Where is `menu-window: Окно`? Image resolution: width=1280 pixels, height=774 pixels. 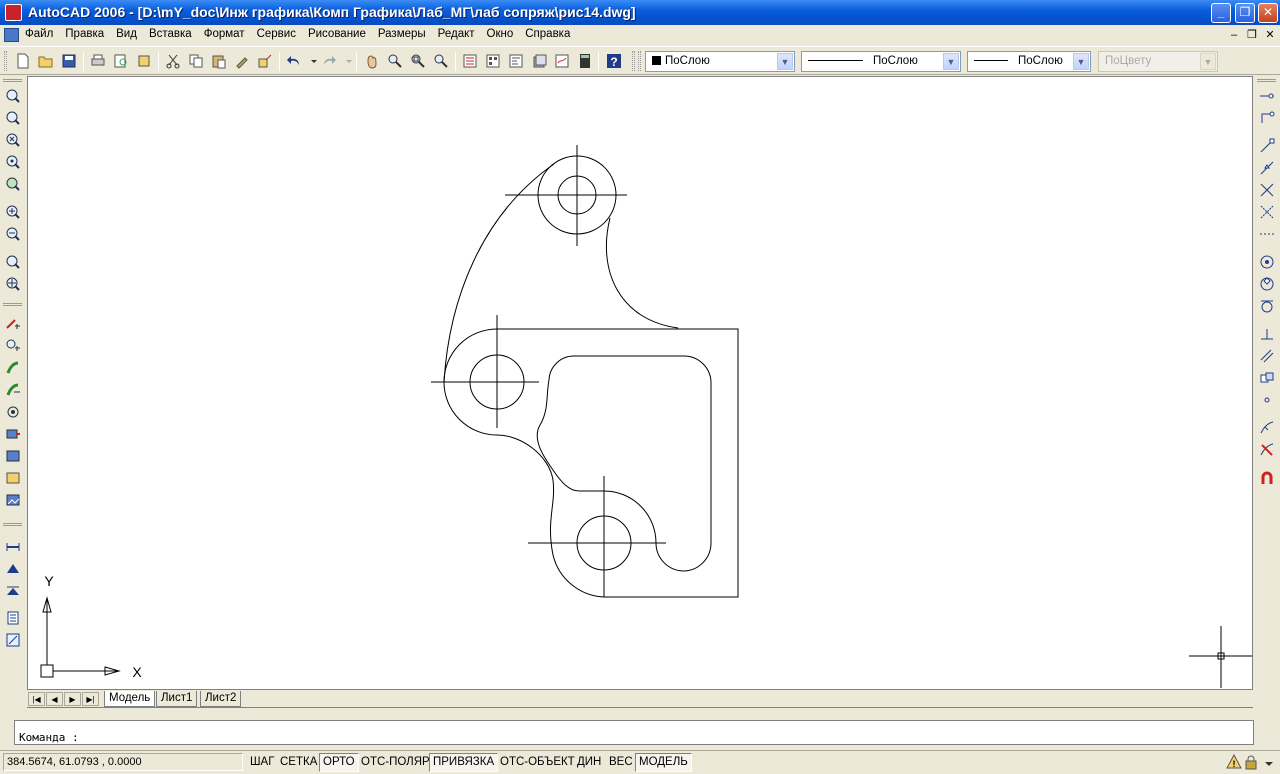
menu-window: Окно is located at coordinates (500, 34).